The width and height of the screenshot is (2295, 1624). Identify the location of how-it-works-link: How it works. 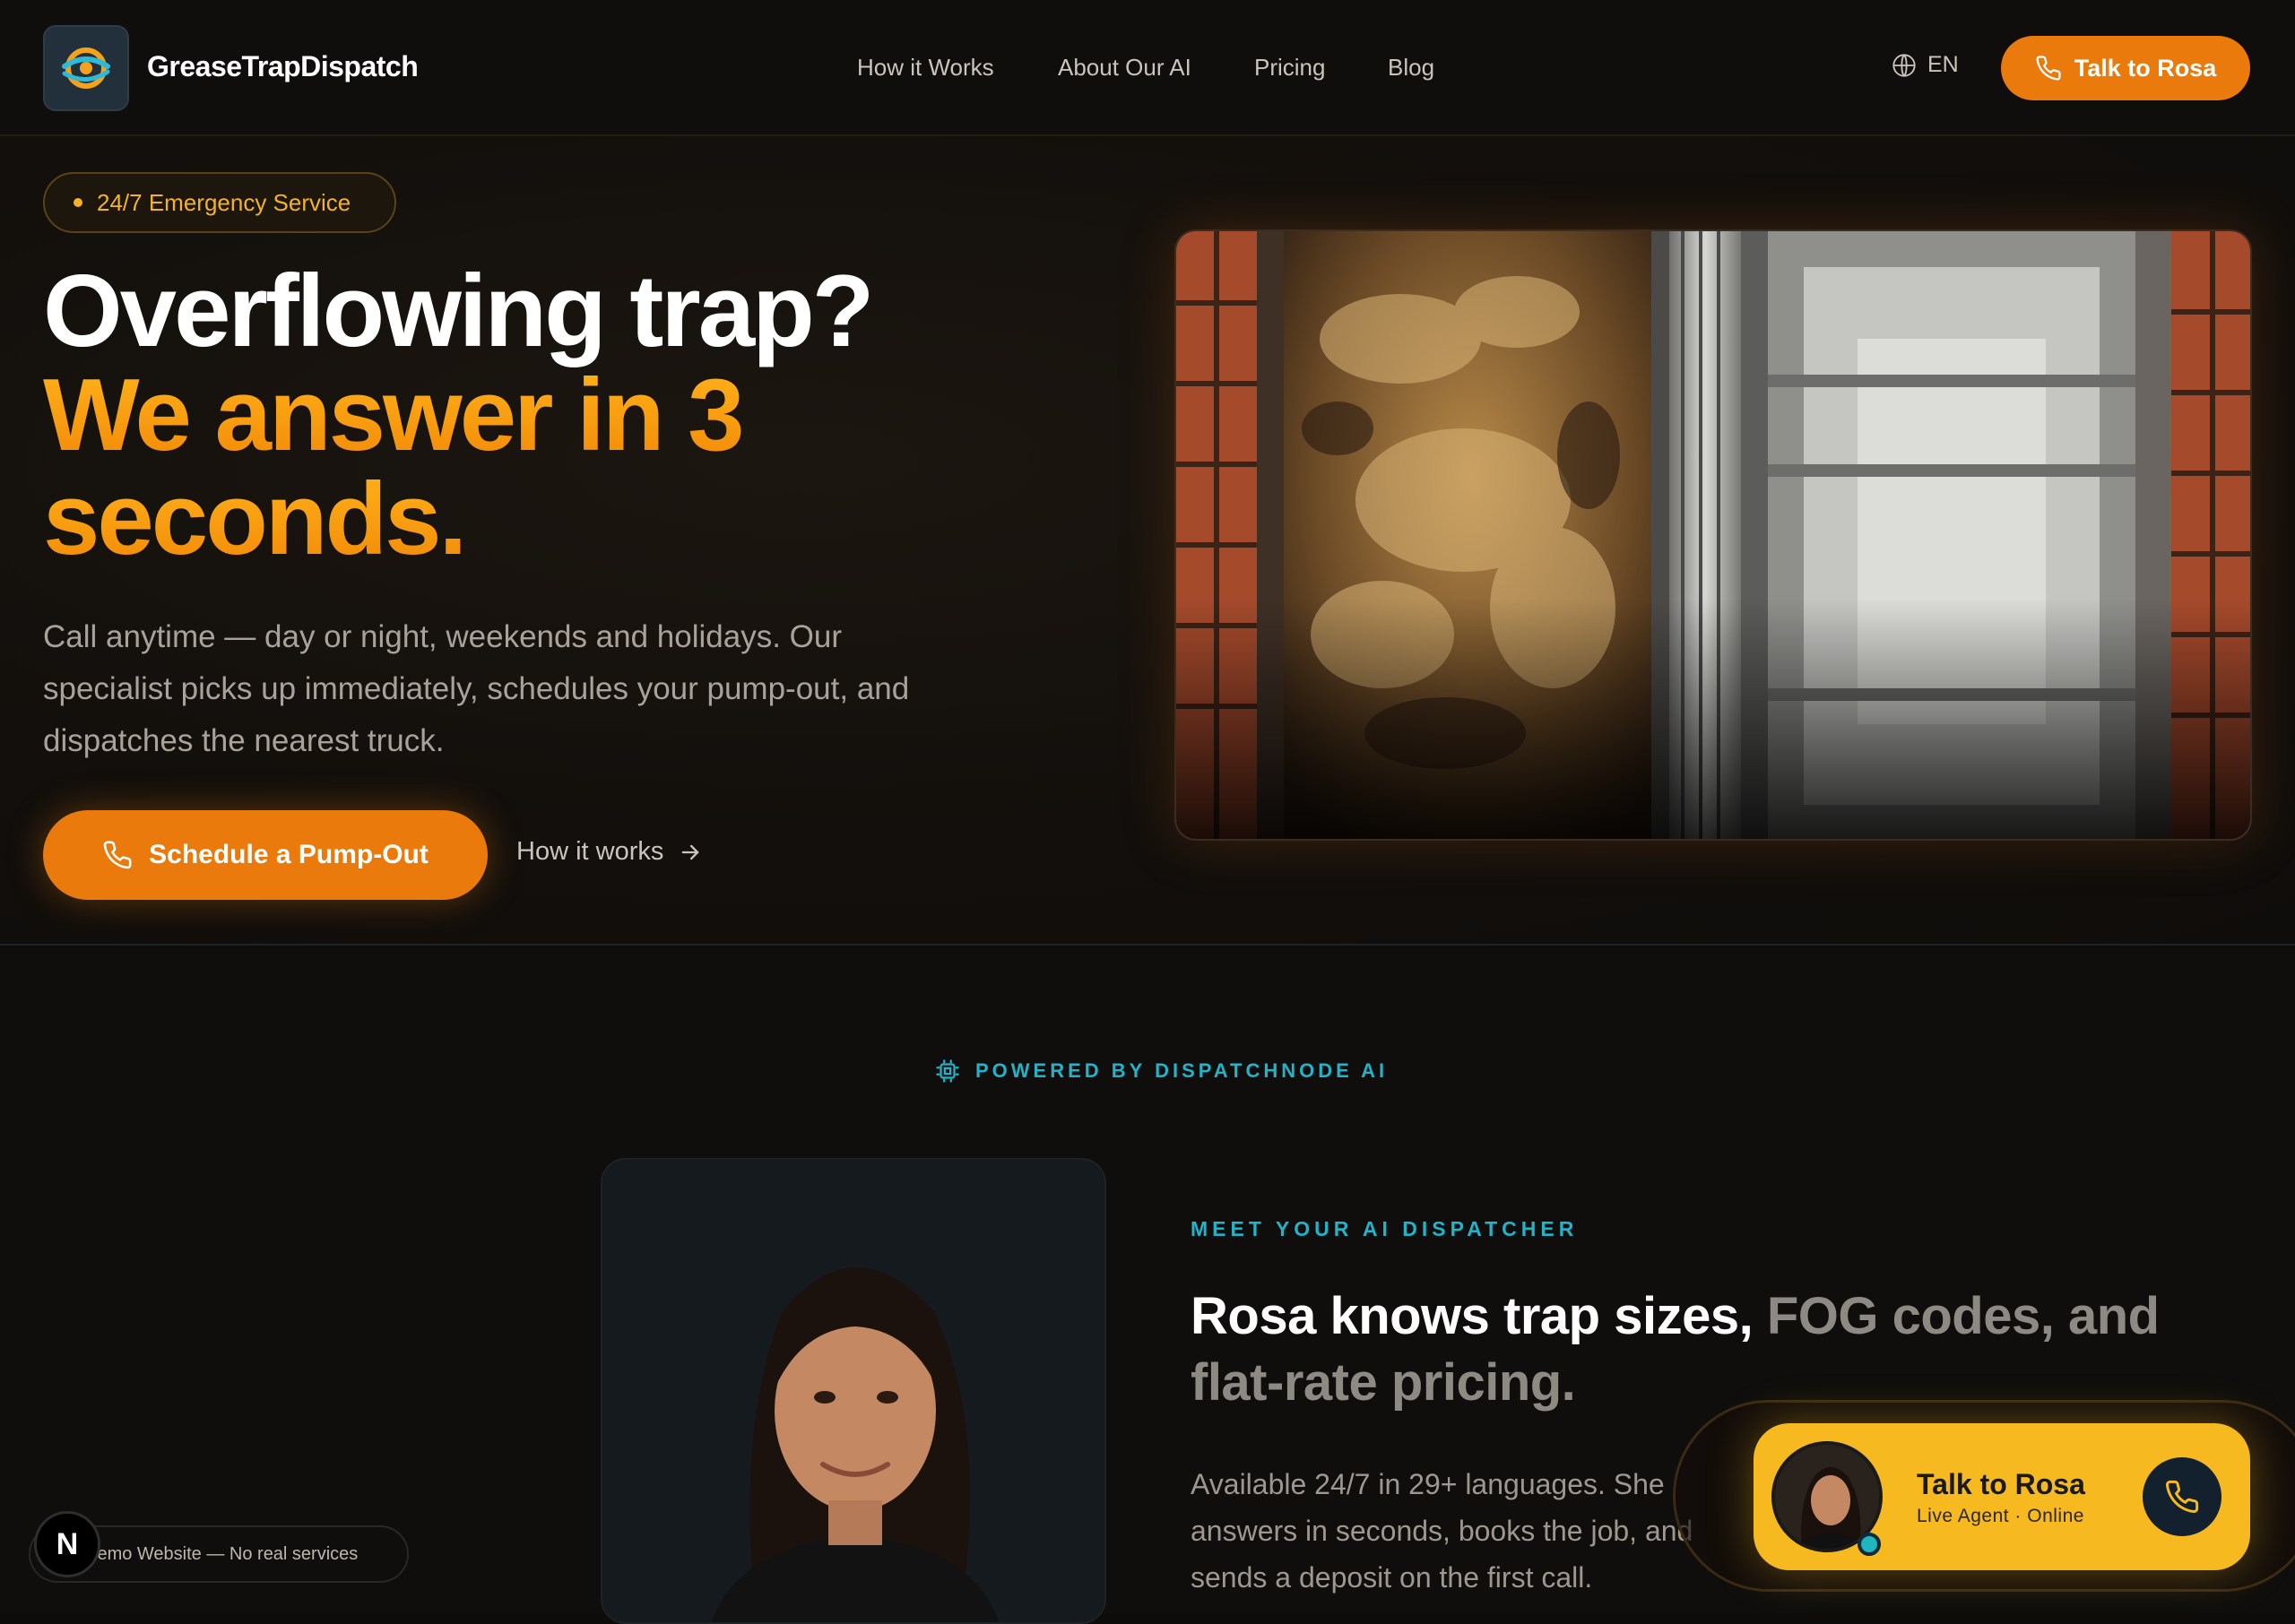
(609, 852).